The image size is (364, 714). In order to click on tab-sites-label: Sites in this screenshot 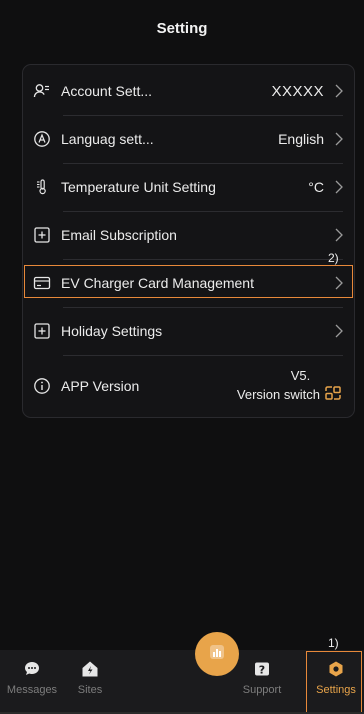, I will do `click(90, 690)`.